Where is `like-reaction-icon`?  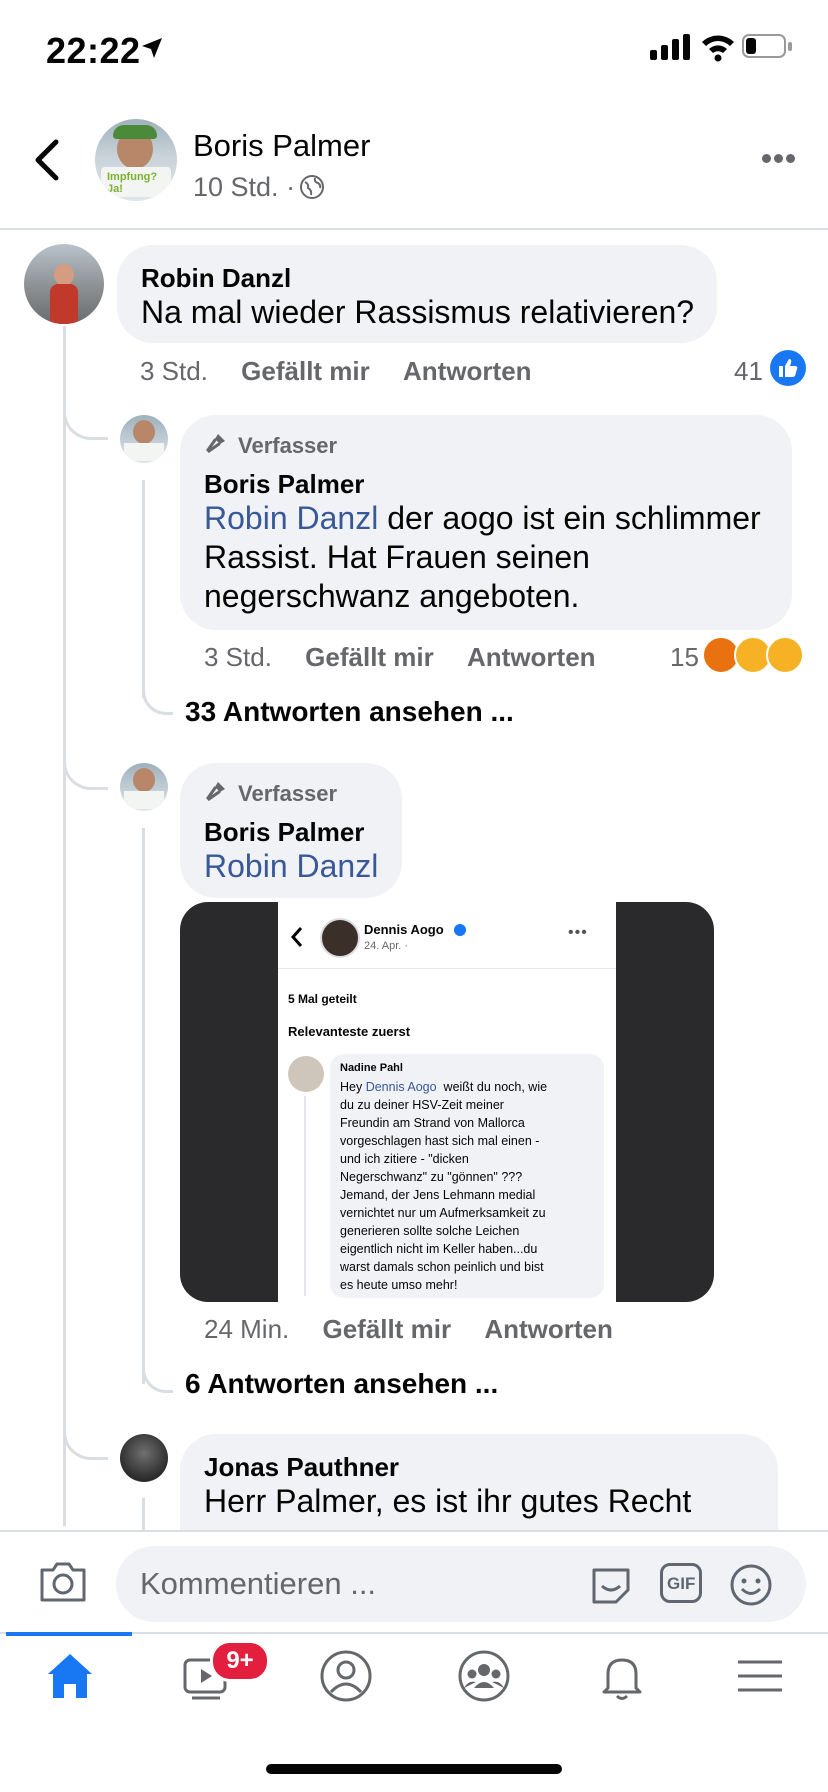
like-reaction-icon is located at coordinates (788, 368).